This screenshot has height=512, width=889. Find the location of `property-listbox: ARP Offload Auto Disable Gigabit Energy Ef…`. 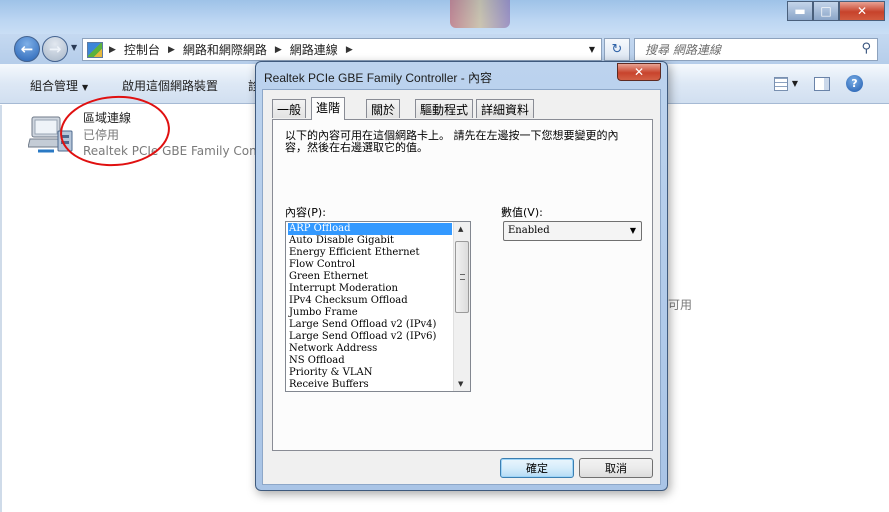

property-listbox: ARP Offload Auto Disable Gigabit Energy Ef… is located at coordinates (378, 306).